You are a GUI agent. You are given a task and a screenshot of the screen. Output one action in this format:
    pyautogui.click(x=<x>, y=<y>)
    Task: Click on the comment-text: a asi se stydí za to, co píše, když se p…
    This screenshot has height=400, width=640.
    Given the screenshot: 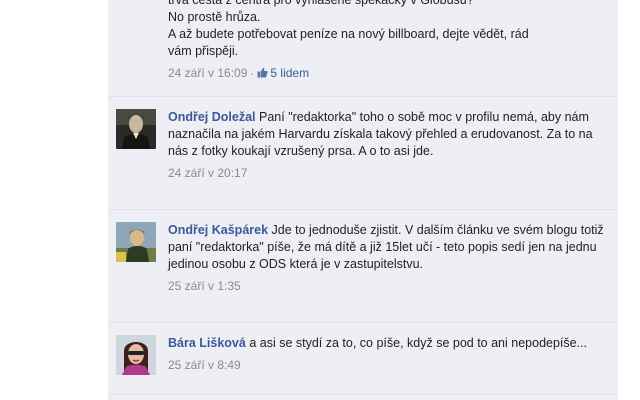 What is the action you would take?
    pyautogui.click(x=418, y=343)
    